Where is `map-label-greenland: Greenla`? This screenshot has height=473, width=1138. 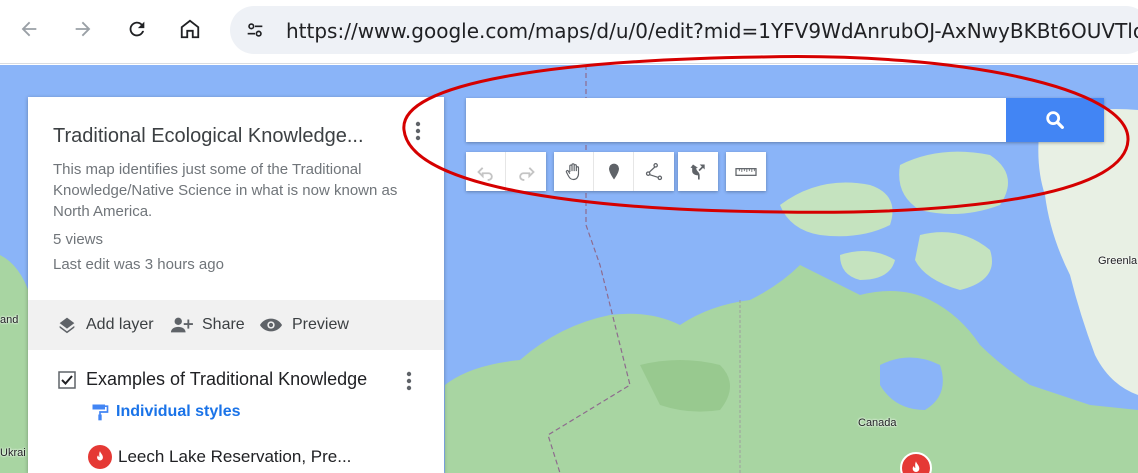
map-label-greenland: Greenla is located at coordinates (1118, 261).